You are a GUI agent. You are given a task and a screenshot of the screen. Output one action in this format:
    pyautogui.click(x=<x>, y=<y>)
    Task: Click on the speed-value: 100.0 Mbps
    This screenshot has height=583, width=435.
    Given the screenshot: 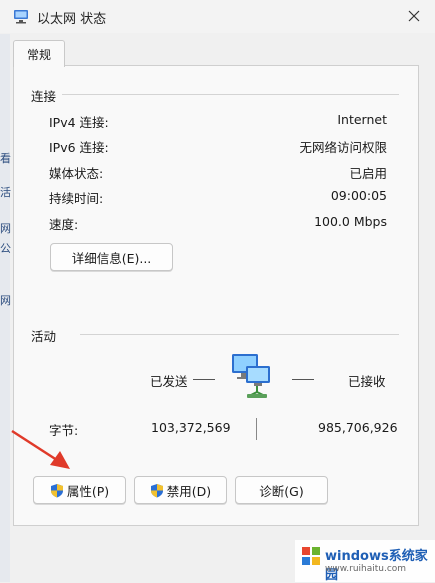 What is the action you would take?
    pyautogui.click(x=350, y=221)
    